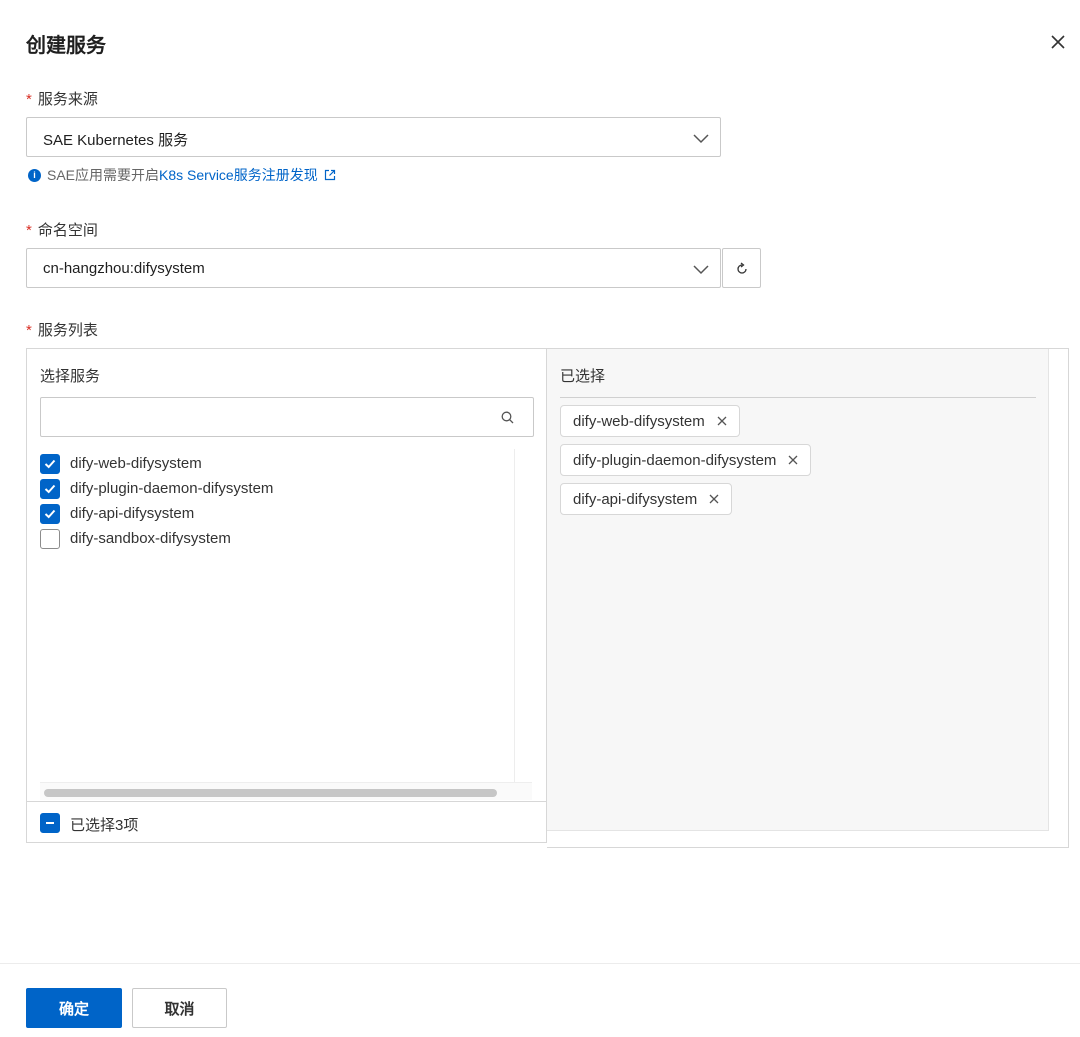 This screenshot has width=1080, height=1037. What do you see at coordinates (74, 1008) in the screenshot?
I see `confirm-button: 确定` at bounding box center [74, 1008].